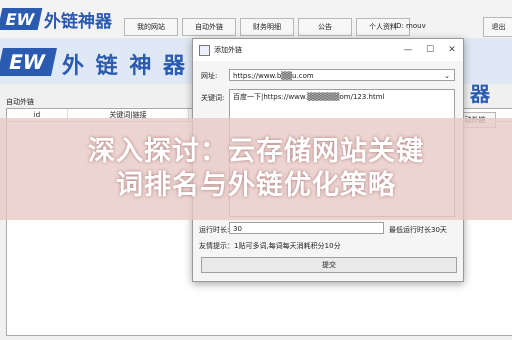 This screenshot has height=340, width=512. Describe the element at coordinates (256, 185) in the screenshot. I see `headline-line-2: 词排名与外链优化策略` at that location.